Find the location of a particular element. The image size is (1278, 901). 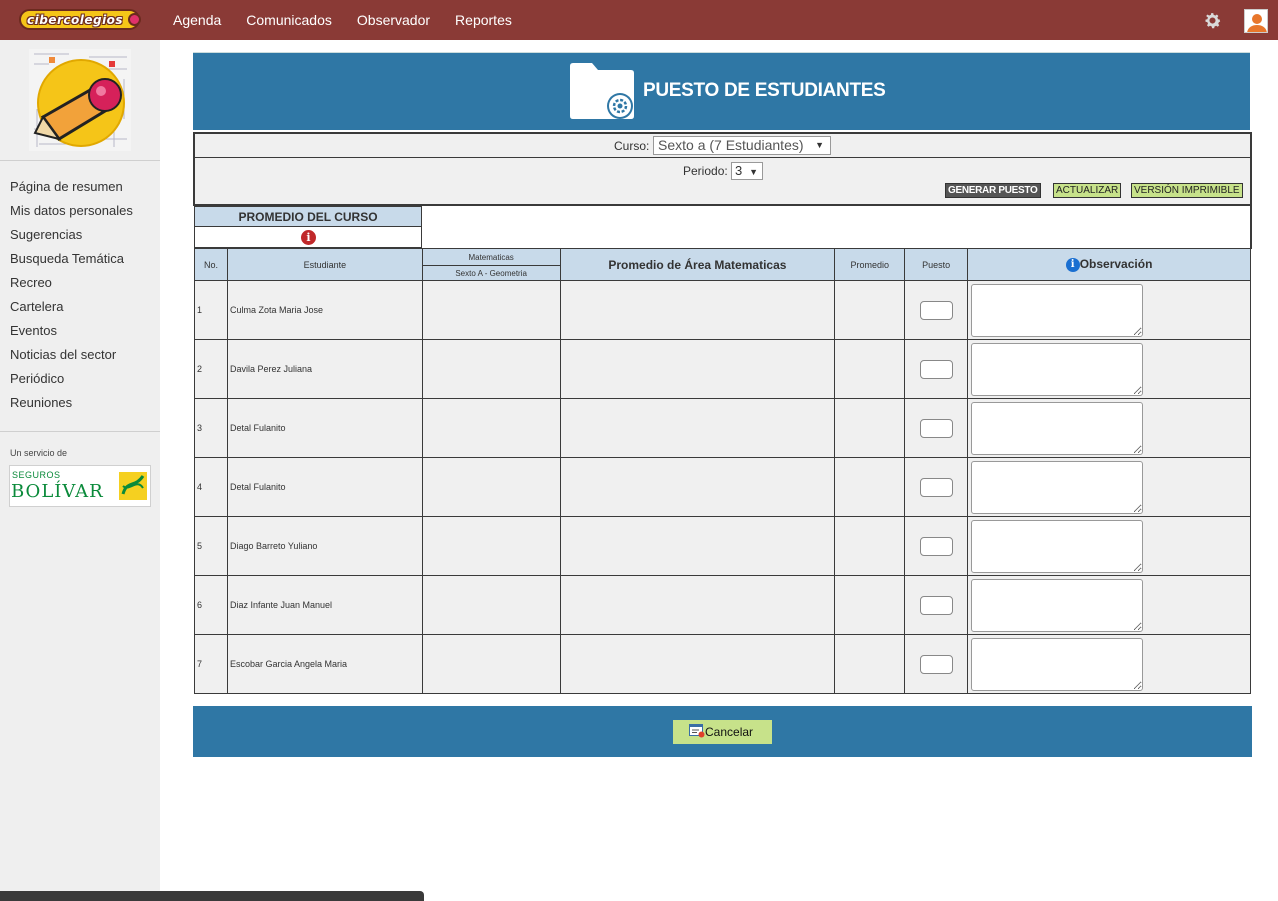

generar-puesto-button: GENERAR PUESTO is located at coordinates (993, 190).